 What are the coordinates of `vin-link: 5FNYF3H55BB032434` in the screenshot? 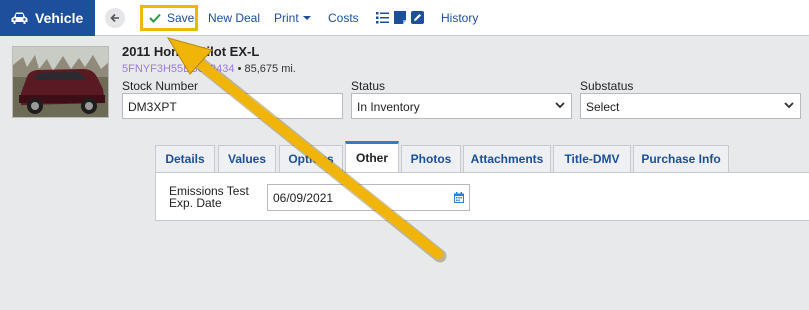 It's located at (178, 69).